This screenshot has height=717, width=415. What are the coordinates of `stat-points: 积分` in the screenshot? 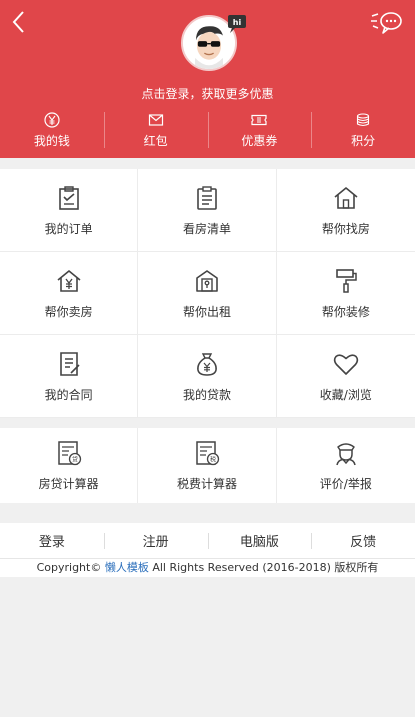 It's located at (363, 131).